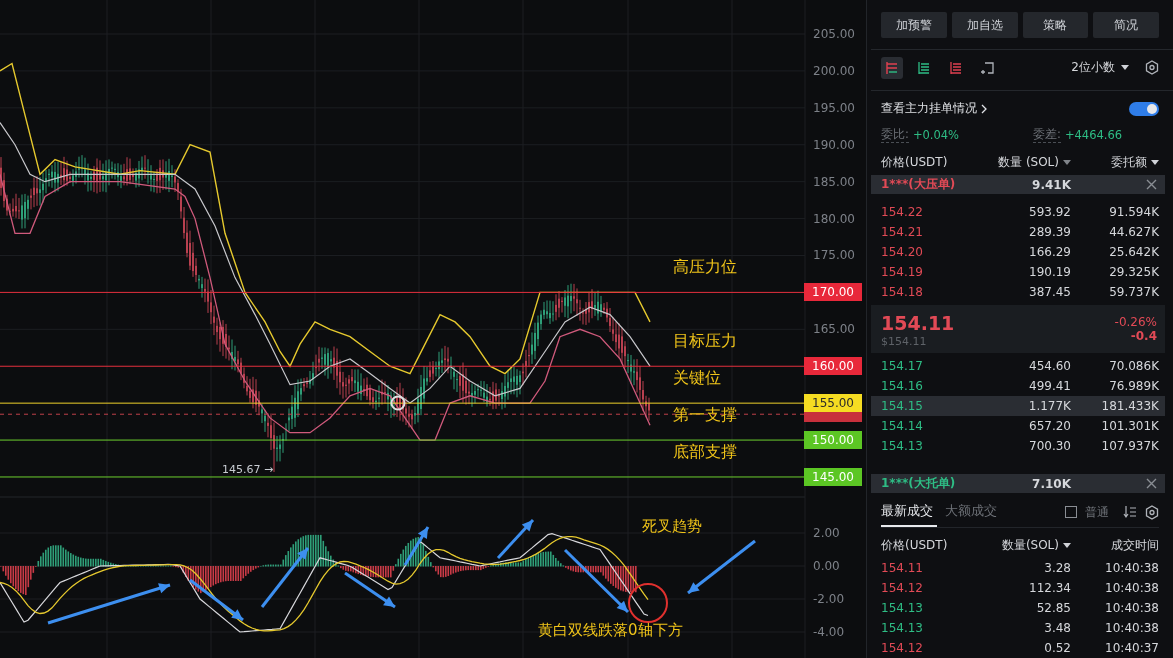 Image resolution: width=1173 pixels, height=658 pixels. I want to click on axis-label: 185.00, so click(834, 181).